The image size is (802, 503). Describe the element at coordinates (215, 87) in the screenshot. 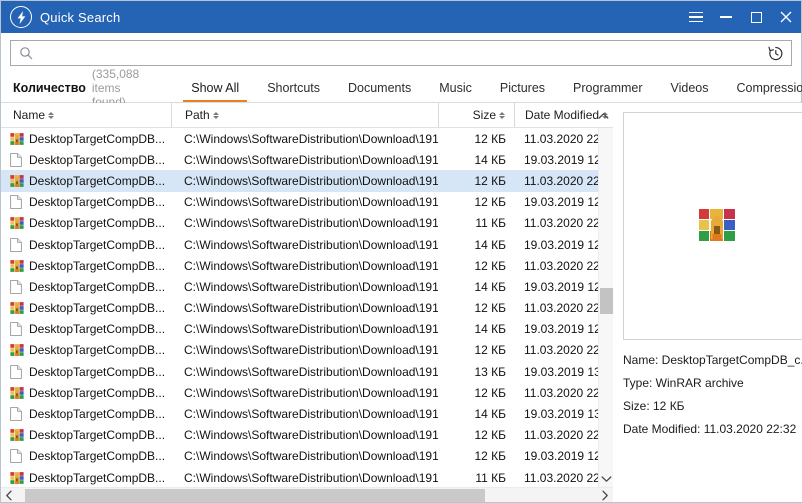

I see `tab-show-all: Show All` at that location.